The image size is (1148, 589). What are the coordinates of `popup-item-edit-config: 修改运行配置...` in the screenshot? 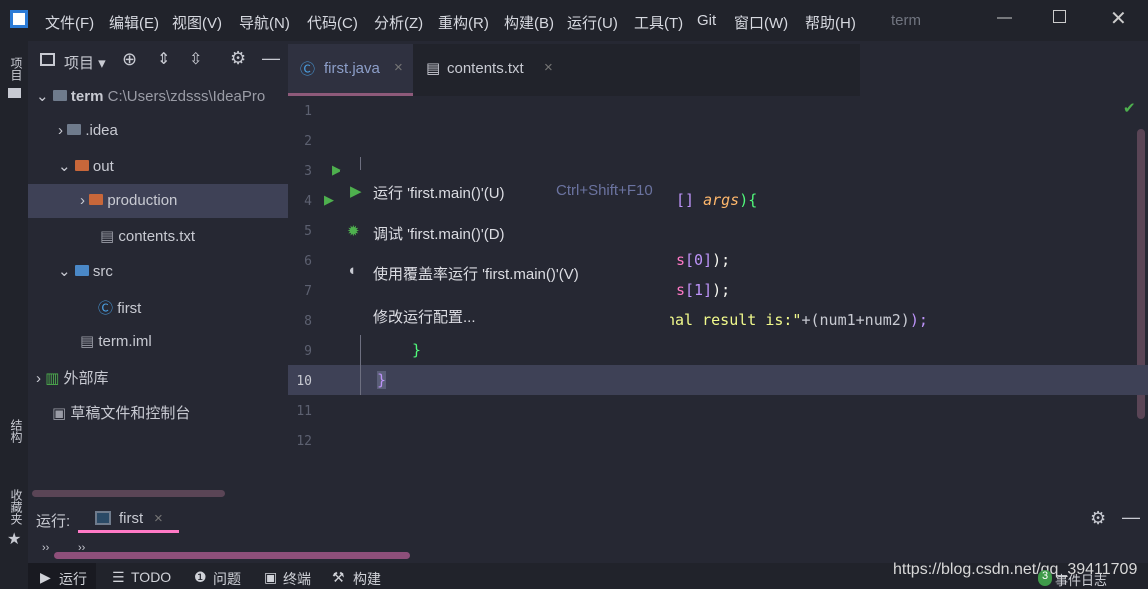 It's located at (424, 316).